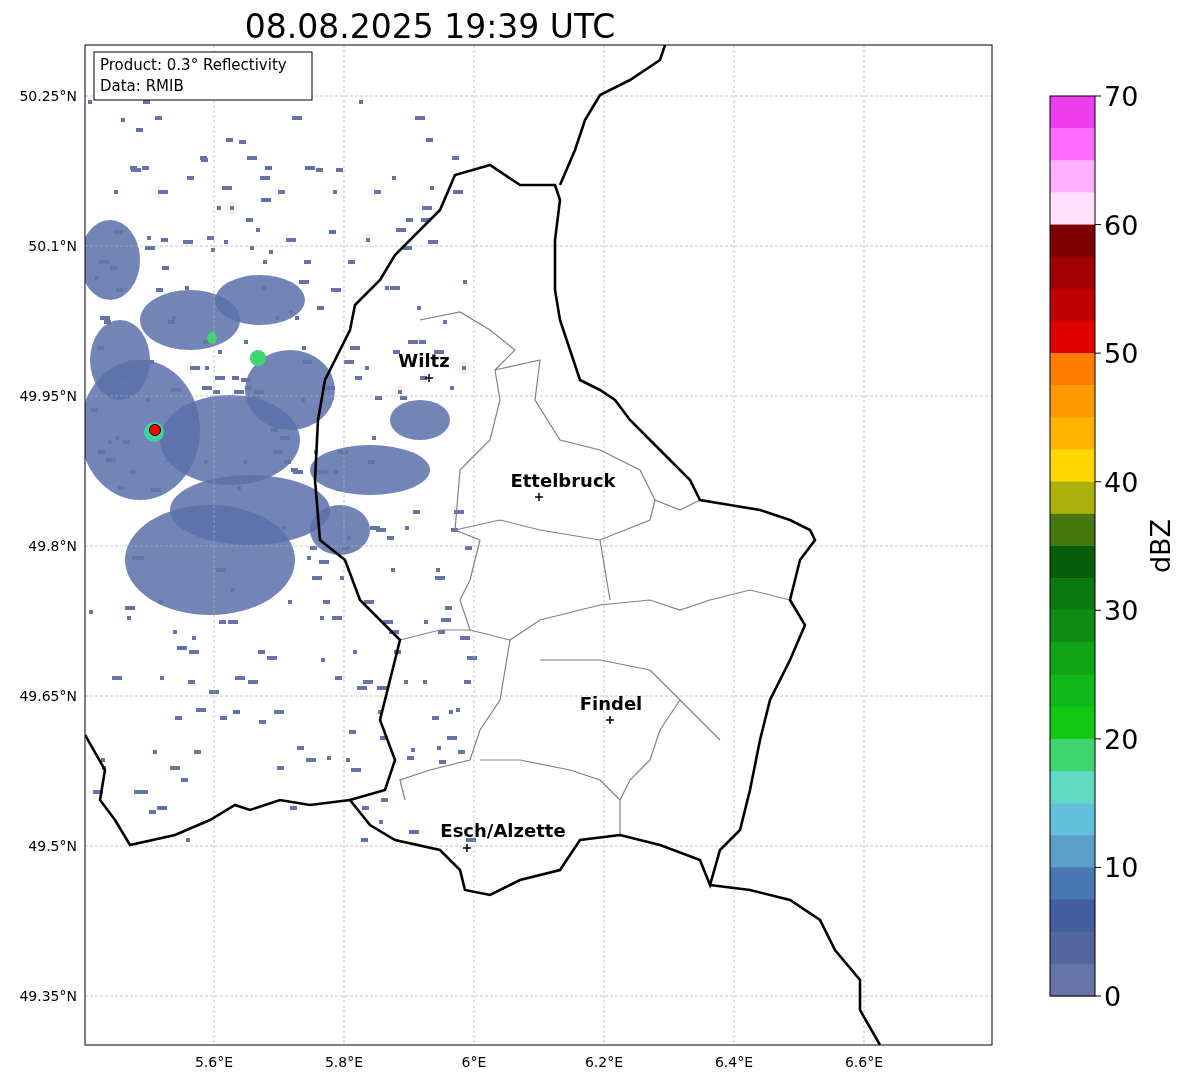  What do you see at coordinates (1121, 96) in the screenshot?
I see `colorbar-tick-label: 70` at bounding box center [1121, 96].